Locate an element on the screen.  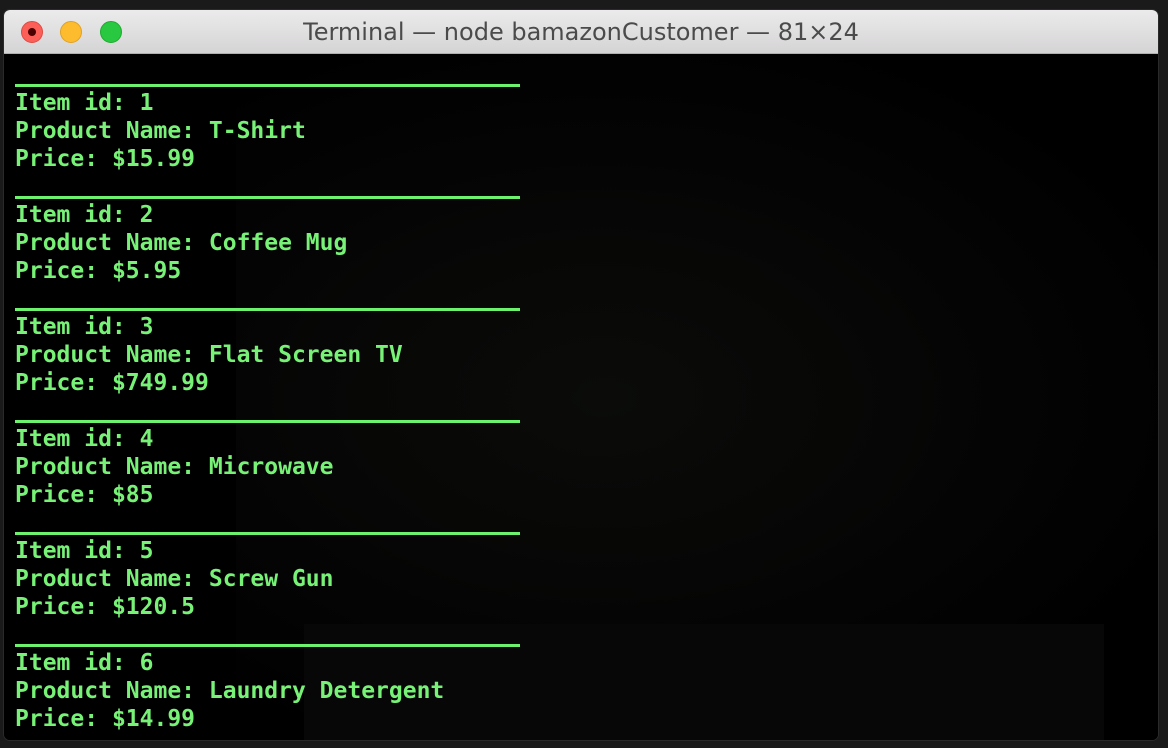
product-name-line: Product Name: T-Shirt is located at coordinates (275, 131).